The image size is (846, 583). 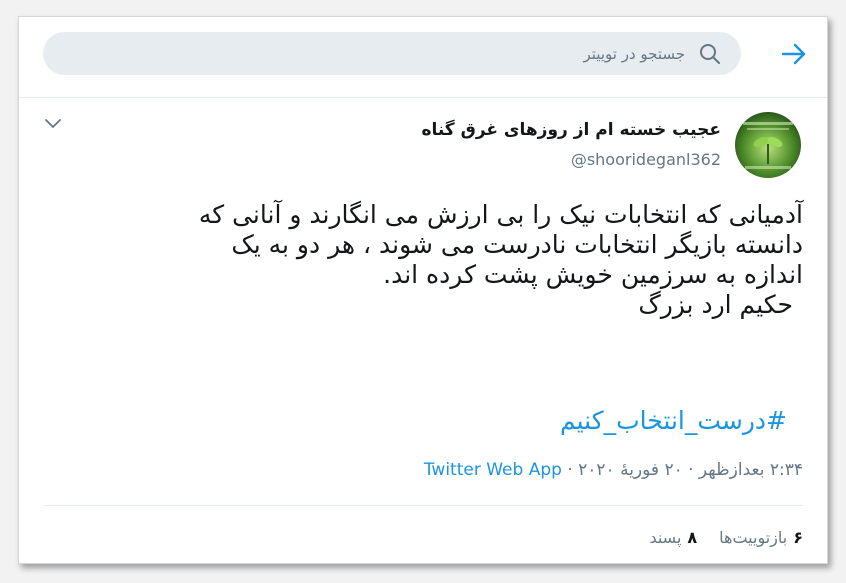 I want to click on retweet-count: ۶, so click(x=798, y=537).